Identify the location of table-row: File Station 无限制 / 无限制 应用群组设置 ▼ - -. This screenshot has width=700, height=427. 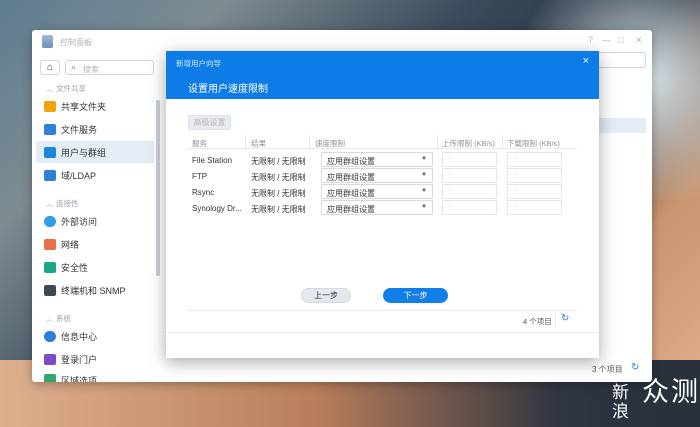
(382, 160).